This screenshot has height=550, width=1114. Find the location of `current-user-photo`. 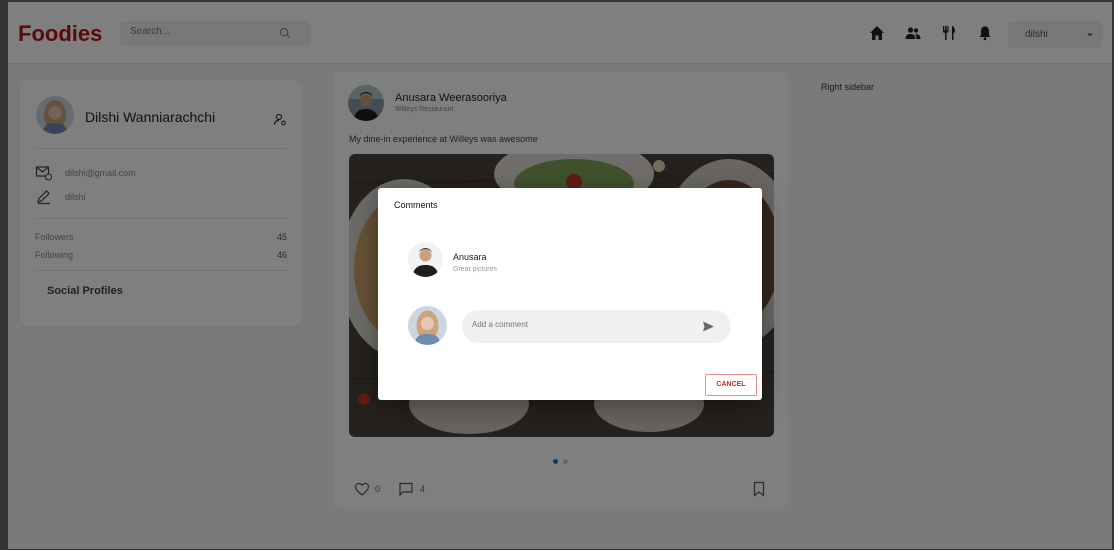

current-user-photo is located at coordinates (427, 325).